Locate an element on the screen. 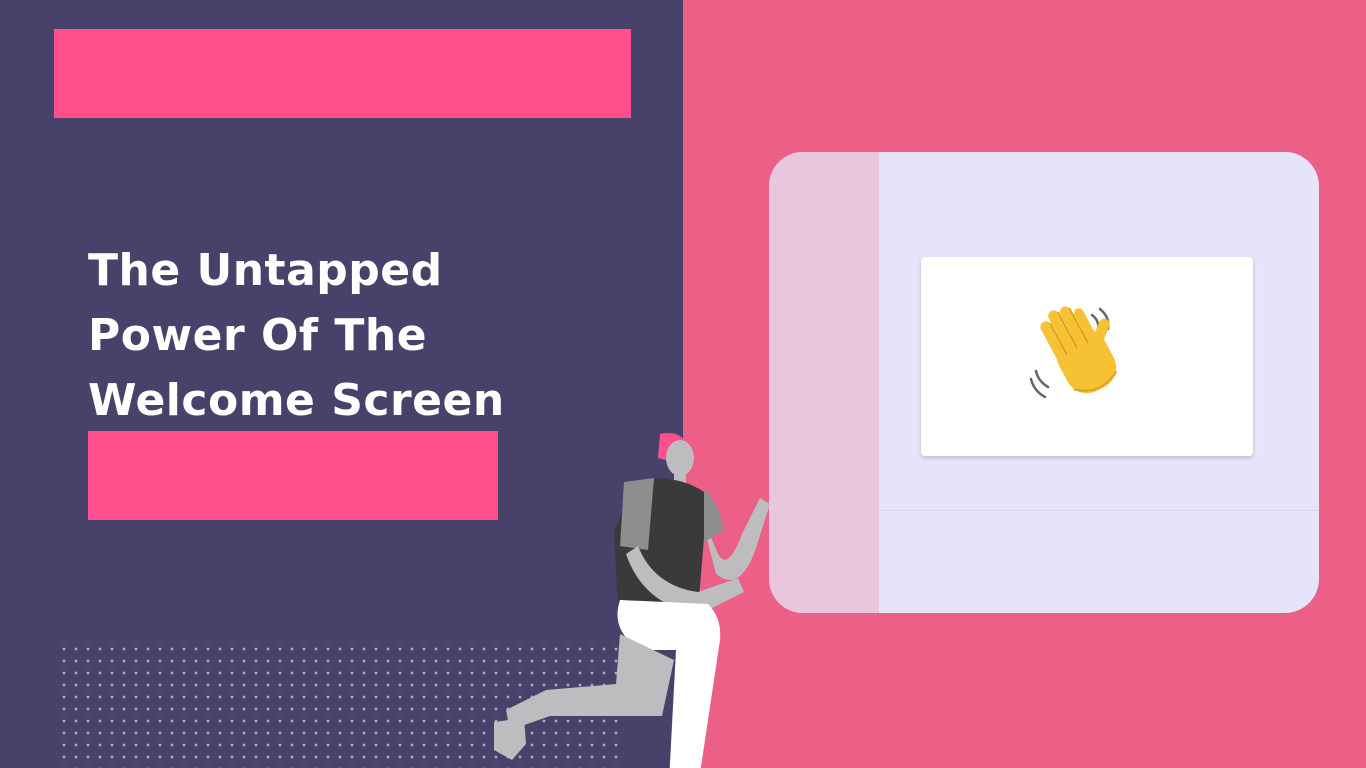  headline-line-3: Welcome Screen is located at coordinates (296, 400).